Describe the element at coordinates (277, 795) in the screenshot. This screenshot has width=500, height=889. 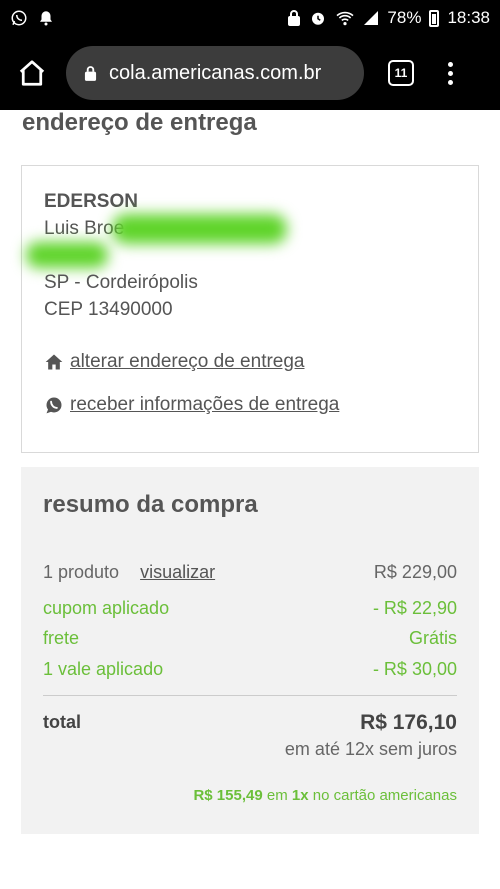
I see `card-offer-em: em` at that location.